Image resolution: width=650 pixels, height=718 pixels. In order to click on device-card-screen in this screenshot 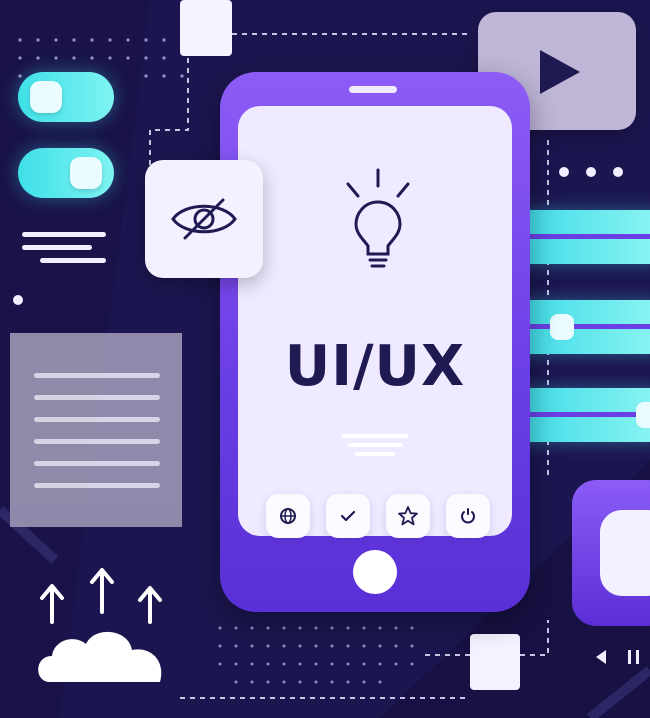, I will do `click(625, 553)`.